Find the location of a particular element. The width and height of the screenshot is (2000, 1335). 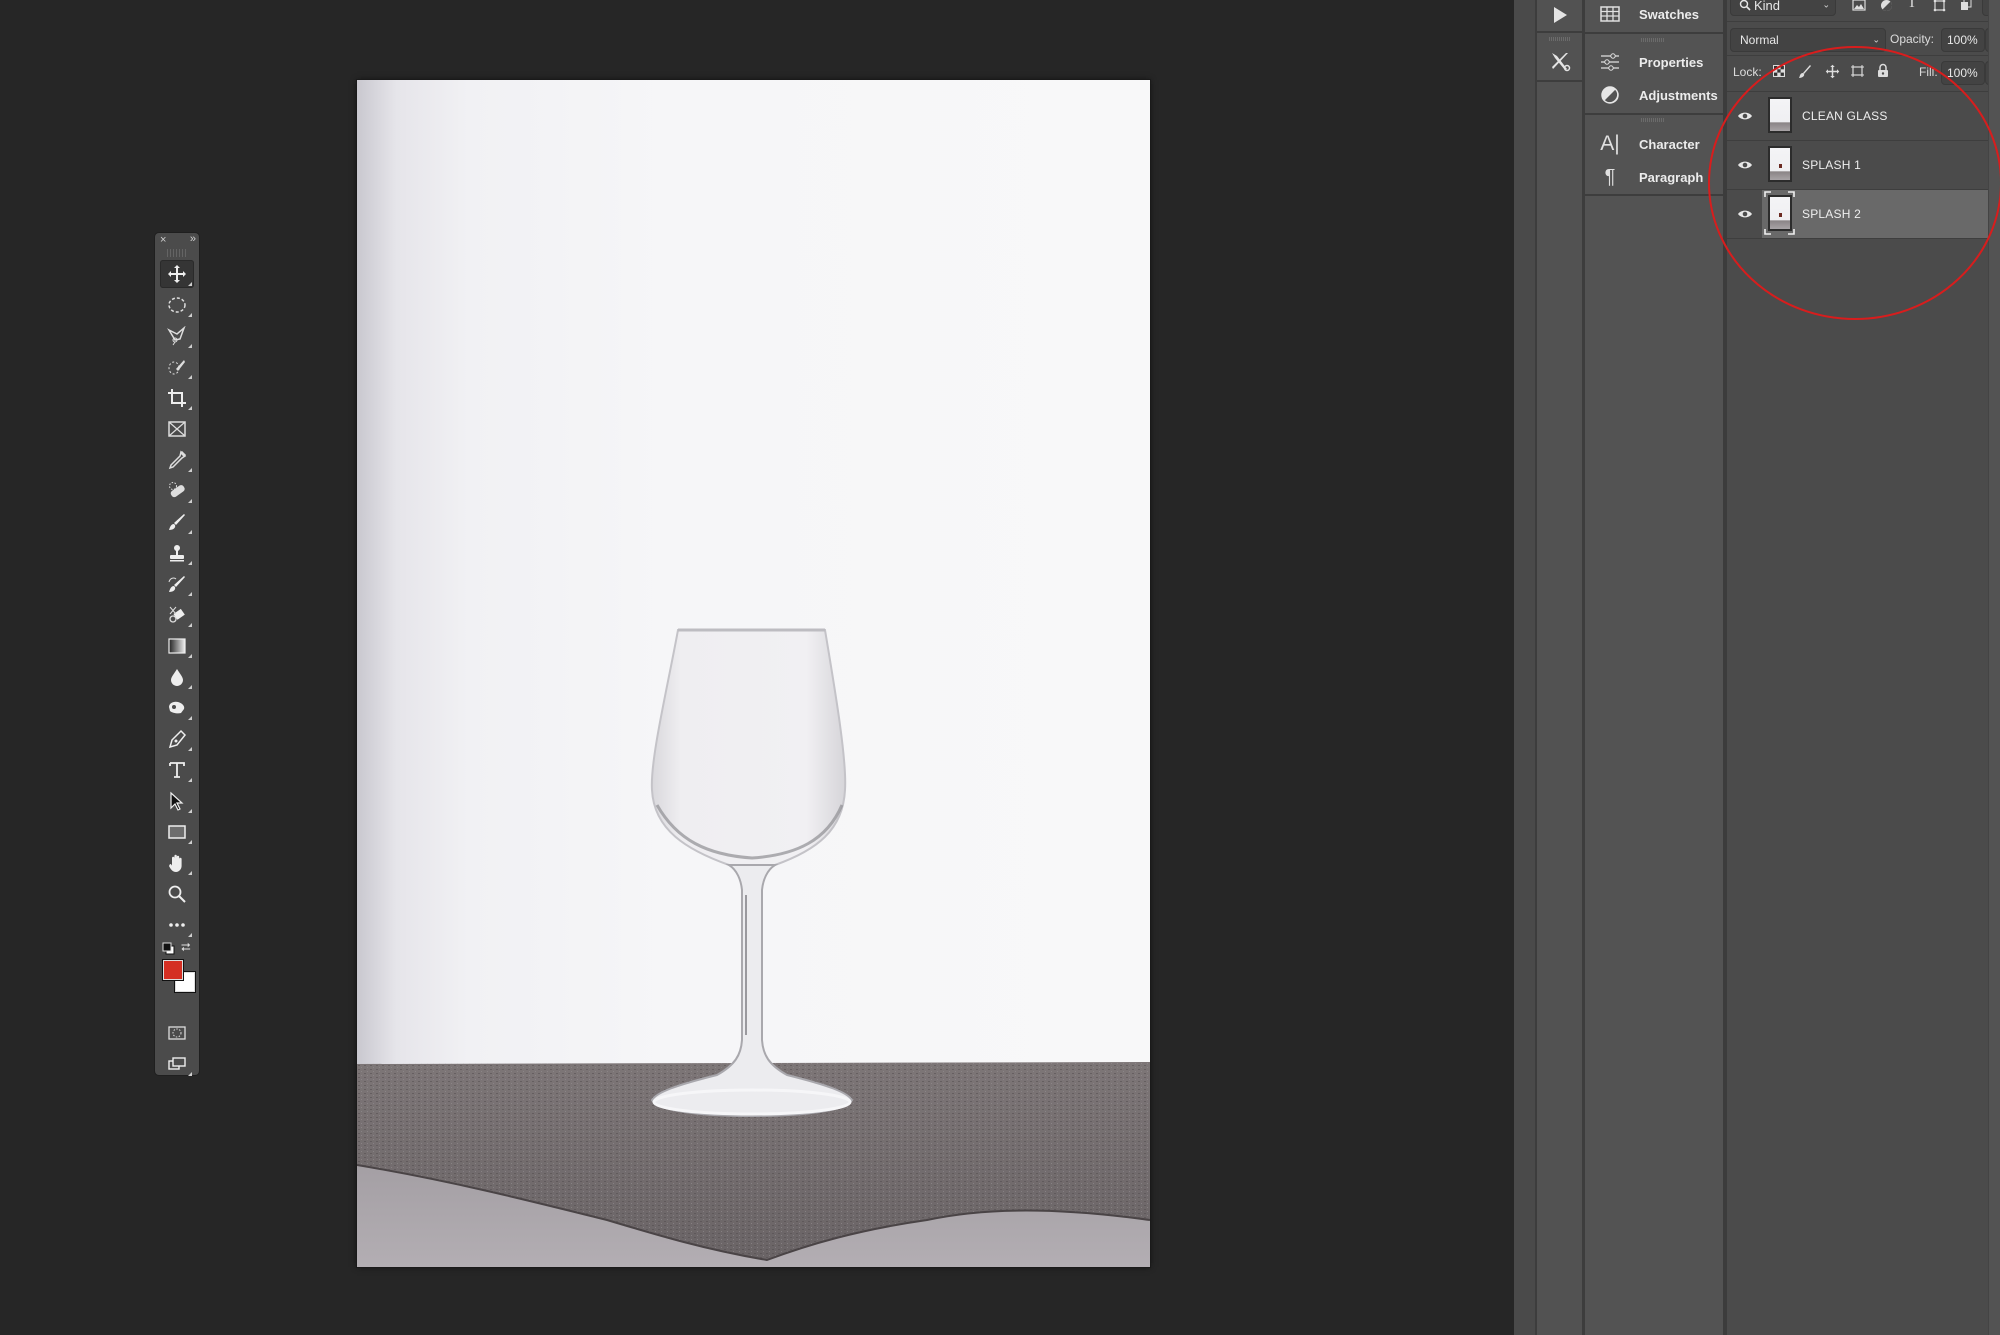

magnifier-icon is located at coordinates (177, 894).